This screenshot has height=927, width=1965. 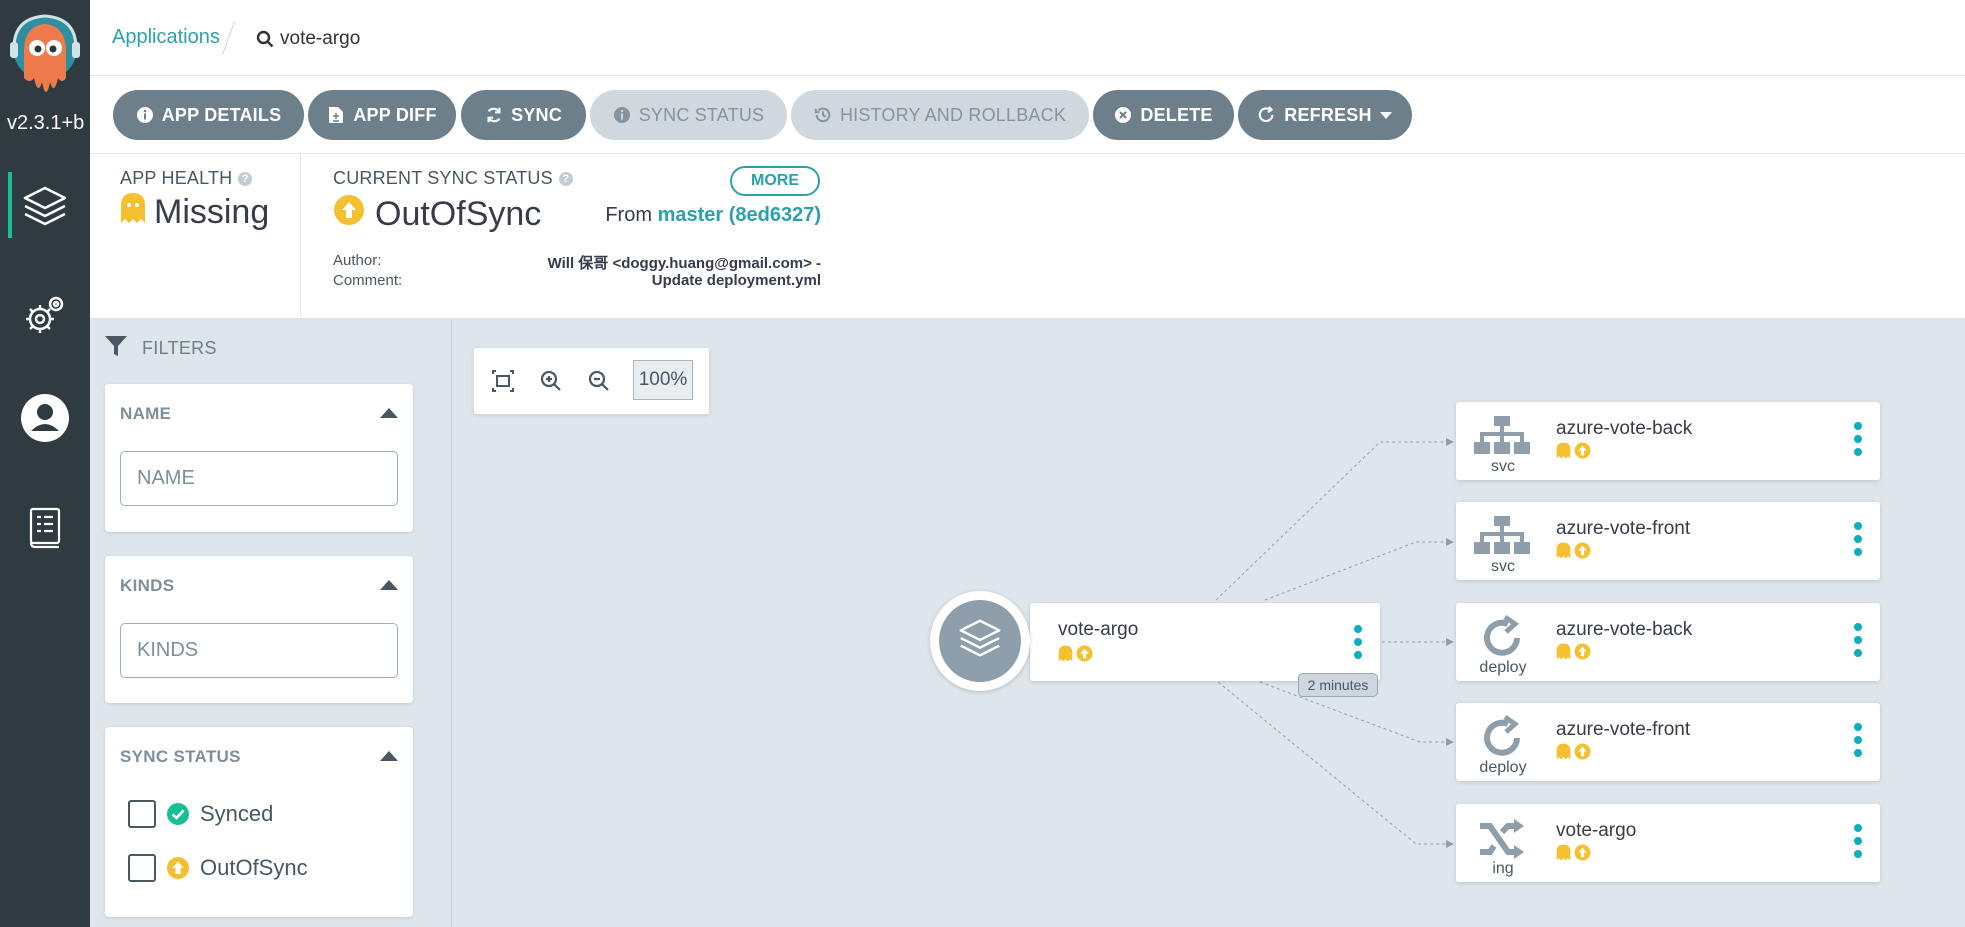 What do you see at coordinates (1502, 839) in the screenshot?
I see `ingress-shuffle-icon` at bounding box center [1502, 839].